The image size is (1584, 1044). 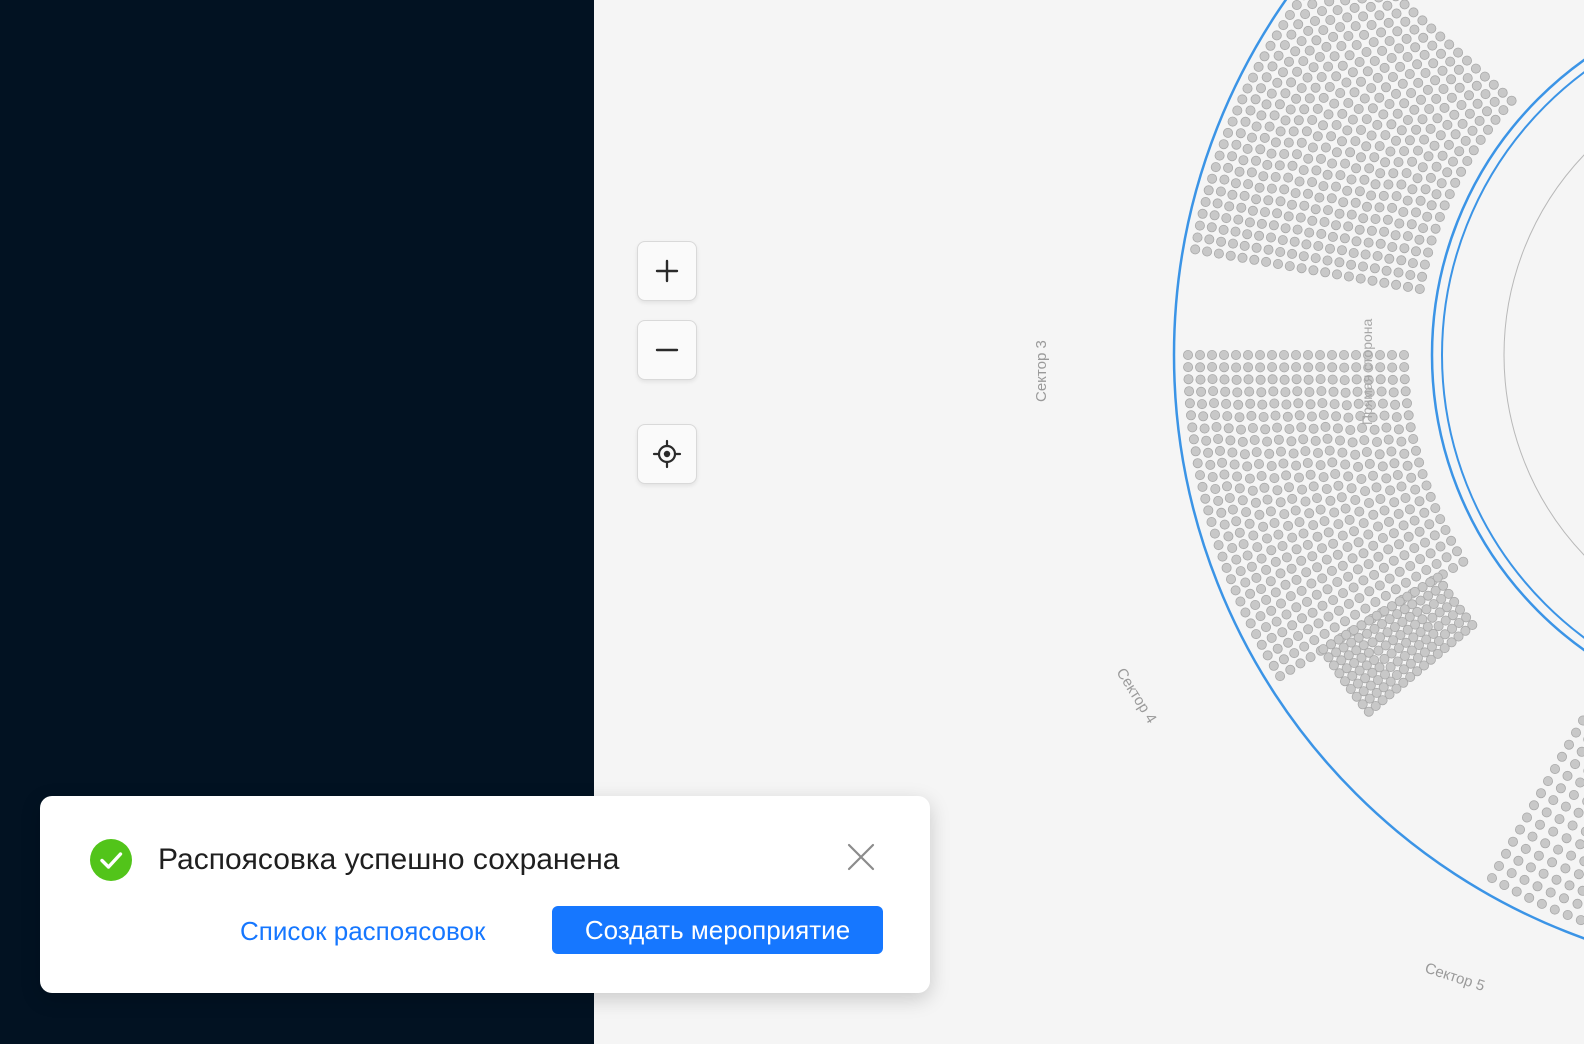 I want to click on create-event-button: Создать мероприятие, so click(x=717, y=930).